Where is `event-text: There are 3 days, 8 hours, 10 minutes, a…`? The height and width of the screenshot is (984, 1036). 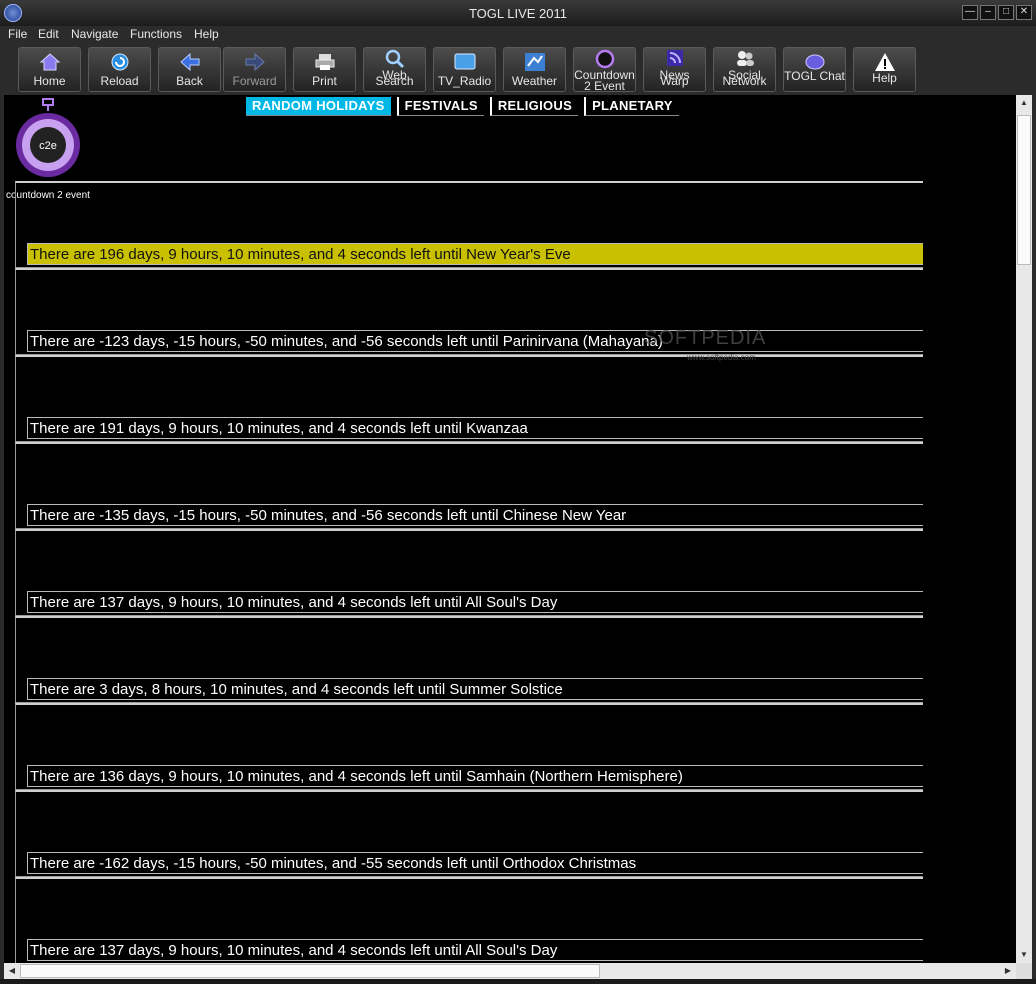
event-text: There are 3 days, 8 hours, 10 minutes, a… is located at coordinates (475, 689).